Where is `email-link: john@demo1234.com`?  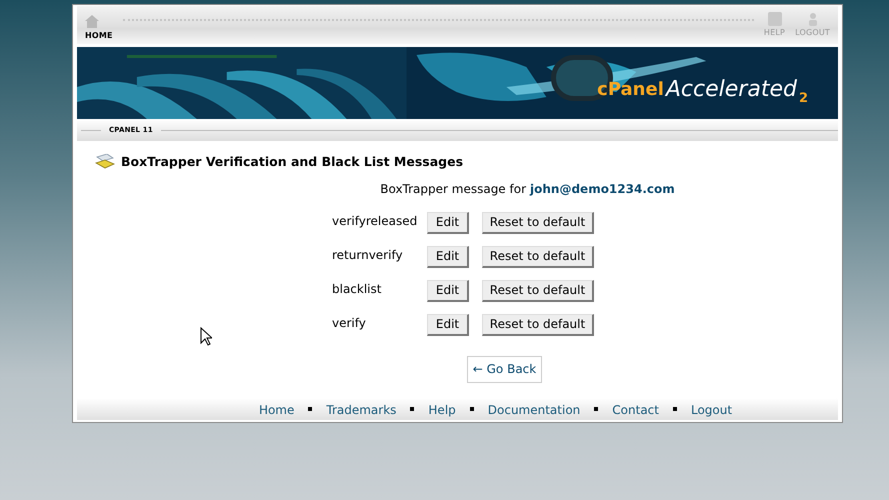 email-link: john@demo1234.com is located at coordinates (602, 189).